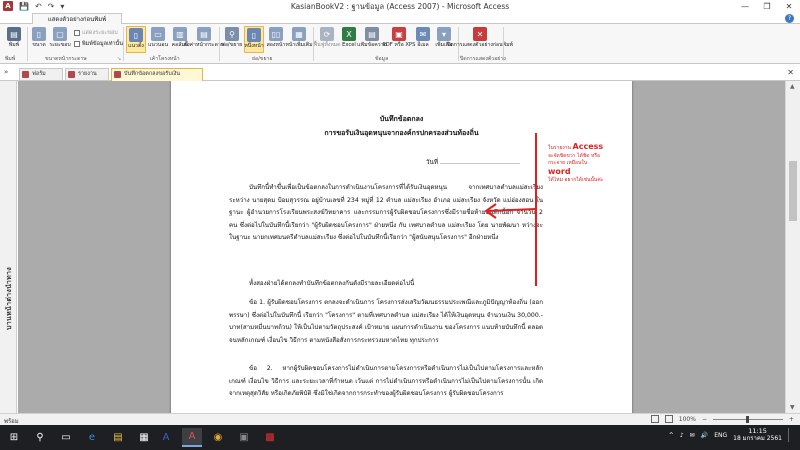  I want to click on refresh-all-button: ⟳ ฟื้นฟูทั้งหมด, so click(327, 39).